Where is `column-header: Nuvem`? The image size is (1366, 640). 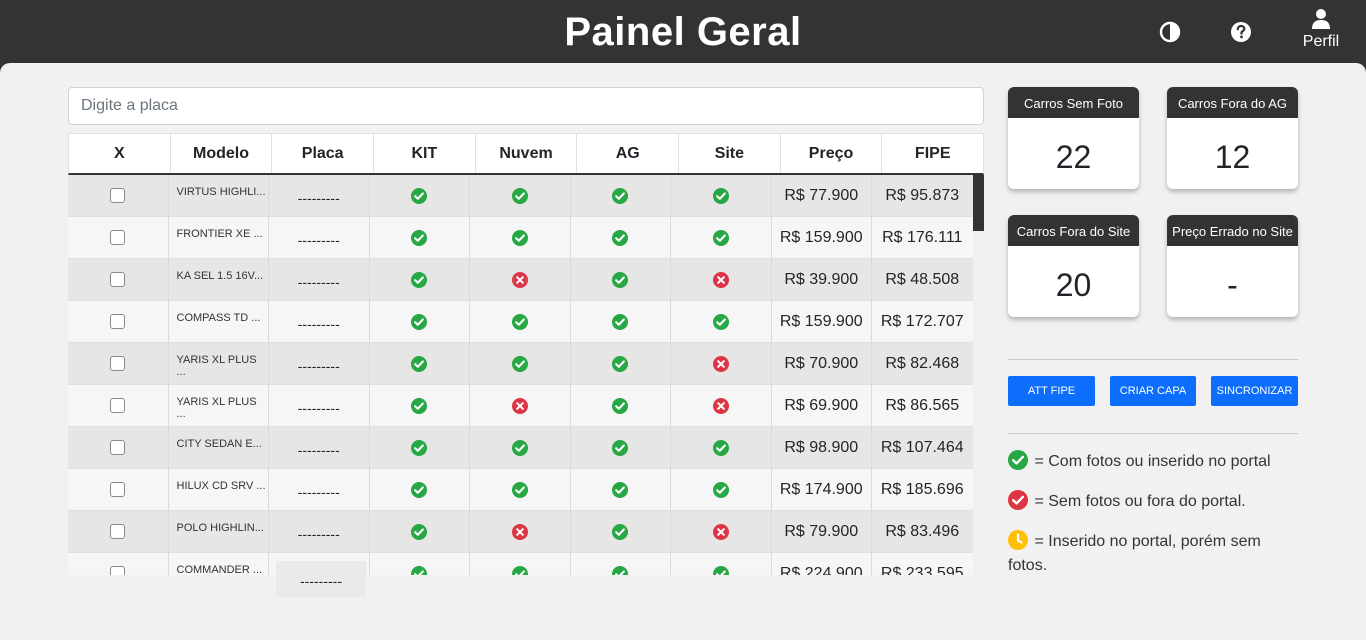 column-header: Nuvem is located at coordinates (527, 153).